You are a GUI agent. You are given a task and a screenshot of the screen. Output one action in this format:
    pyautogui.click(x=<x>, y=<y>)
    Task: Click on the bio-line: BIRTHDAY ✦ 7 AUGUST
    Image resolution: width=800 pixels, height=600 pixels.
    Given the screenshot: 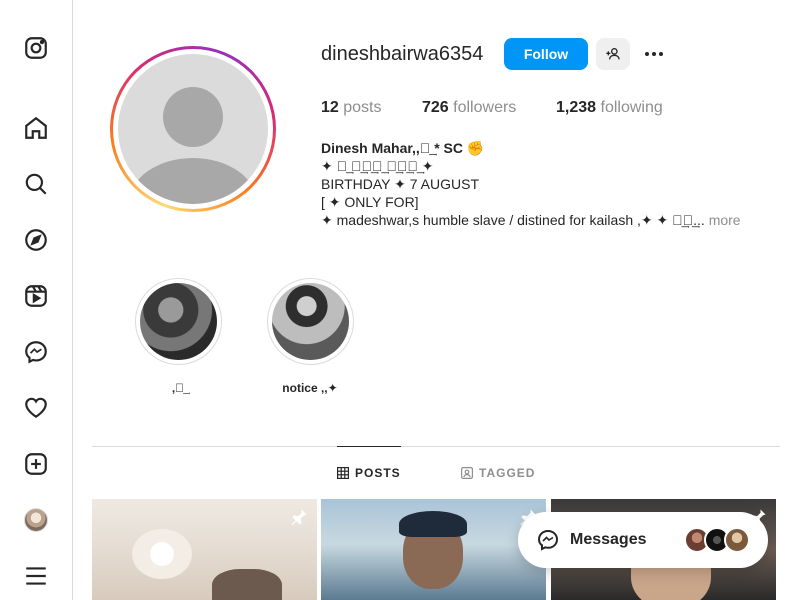 What is the action you would take?
    pyautogui.click(x=400, y=184)
    